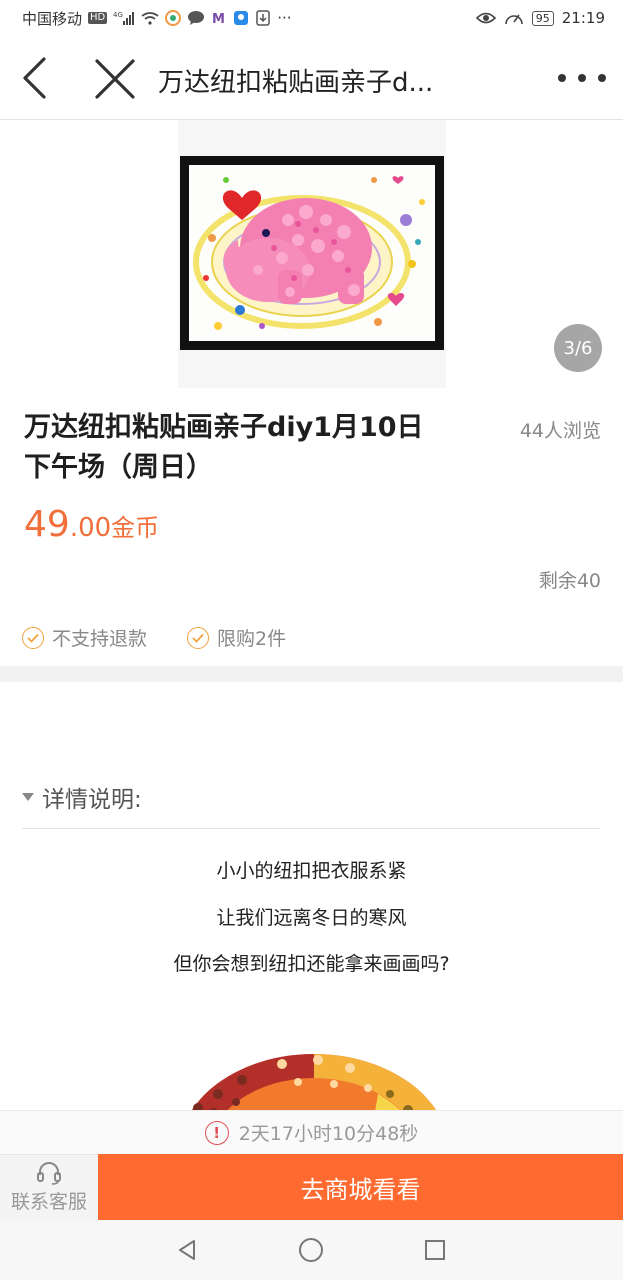 This screenshot has height=1280, width=623. I want to click on status-bar: 中国移动 HD 4G M ··· 95 21:19, so click(311, 18).